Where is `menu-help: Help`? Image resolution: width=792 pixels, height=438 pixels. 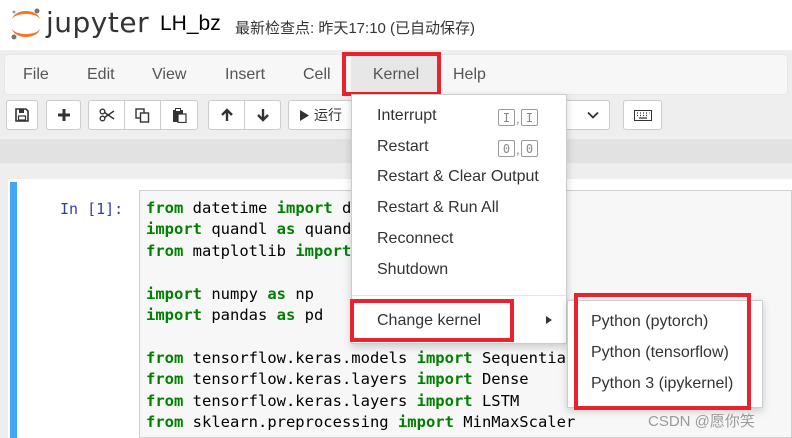 menu-help: Help is located at coordinates (469, 74).